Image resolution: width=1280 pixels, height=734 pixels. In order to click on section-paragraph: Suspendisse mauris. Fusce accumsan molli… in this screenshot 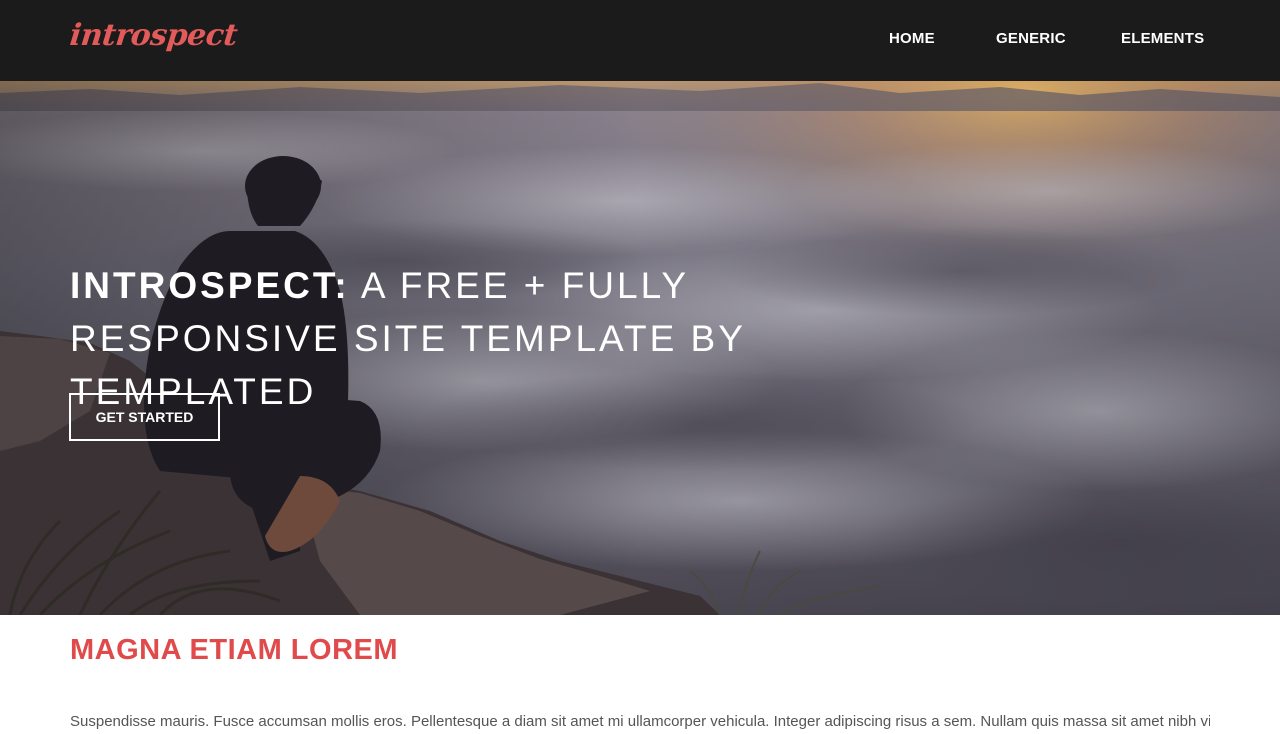, I will do `click(640, 721)`.